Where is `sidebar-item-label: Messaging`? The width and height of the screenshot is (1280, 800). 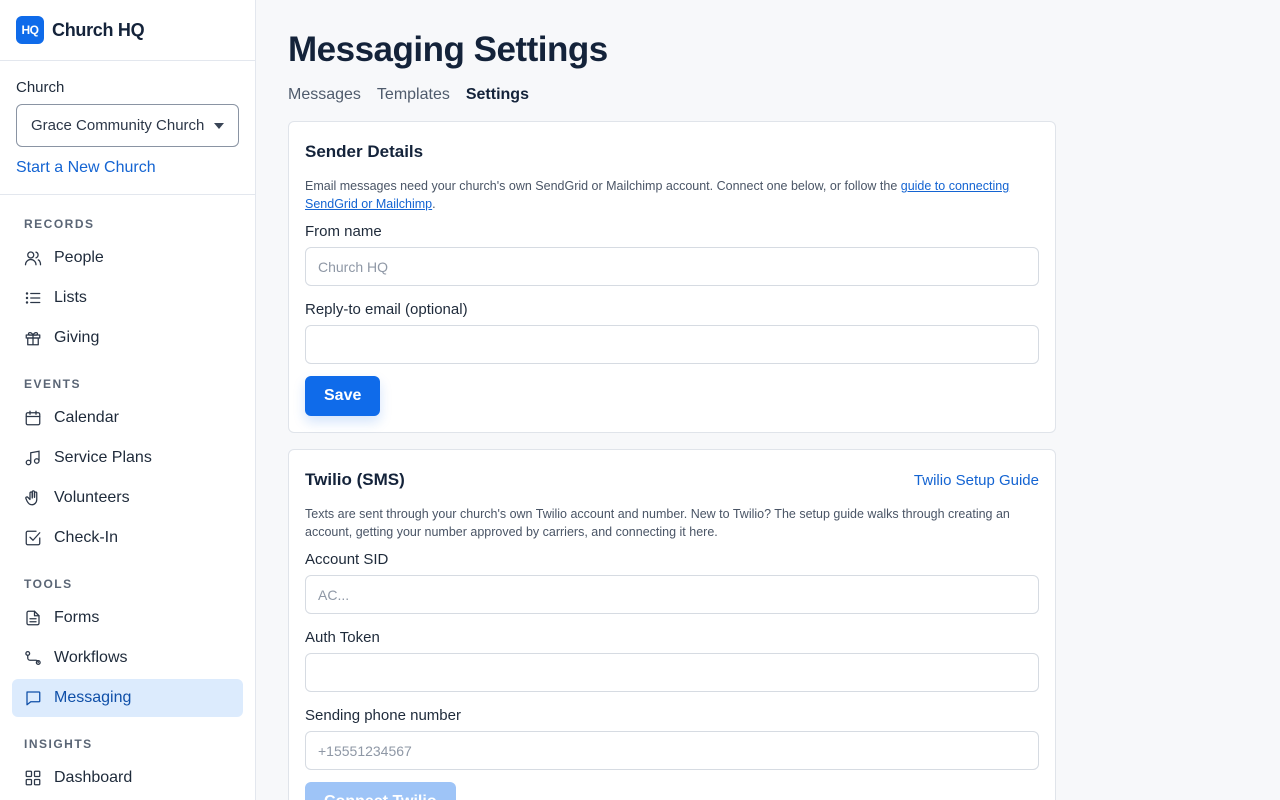 sidebar-item-label: Messaging is located at coordinates (93, 697).